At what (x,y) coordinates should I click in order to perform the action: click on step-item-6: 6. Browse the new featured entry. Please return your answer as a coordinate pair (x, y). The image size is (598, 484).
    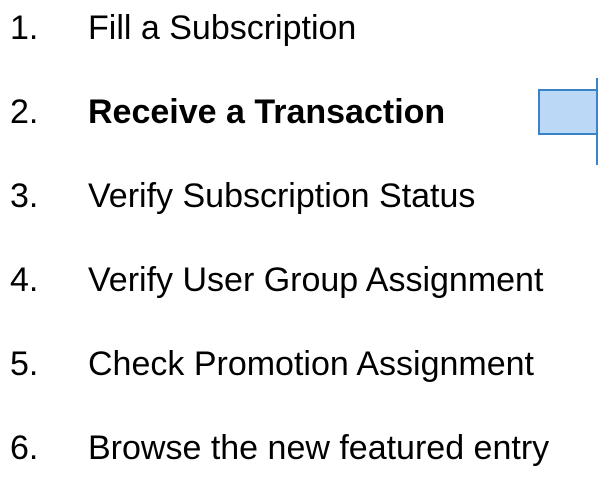
    Looking at the image, I should click on (299, 448).